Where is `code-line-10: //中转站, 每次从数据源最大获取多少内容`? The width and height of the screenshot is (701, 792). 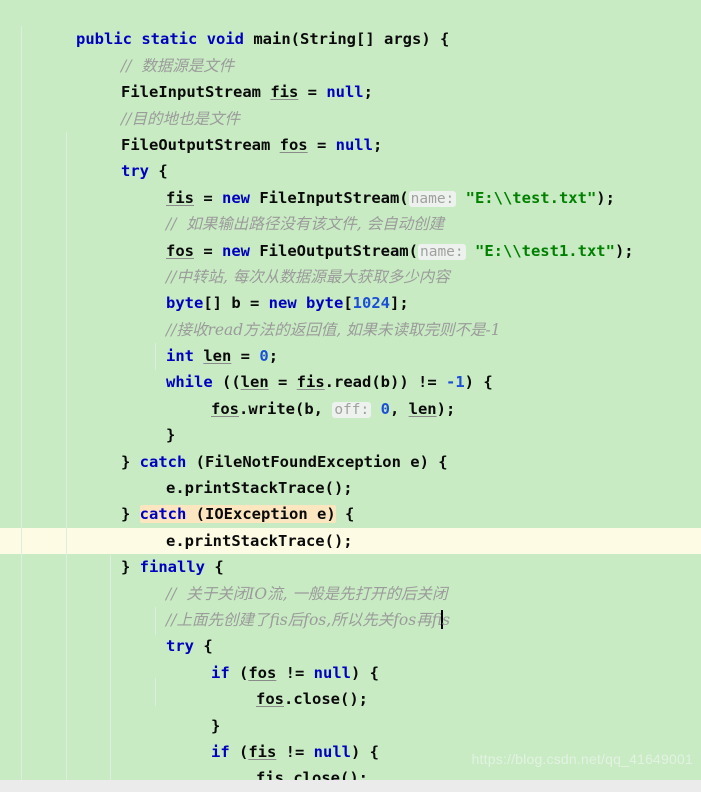
code-line-10: //中转站, 每次从数据源最大获取多少内容 is located at coordinates (350, 262).